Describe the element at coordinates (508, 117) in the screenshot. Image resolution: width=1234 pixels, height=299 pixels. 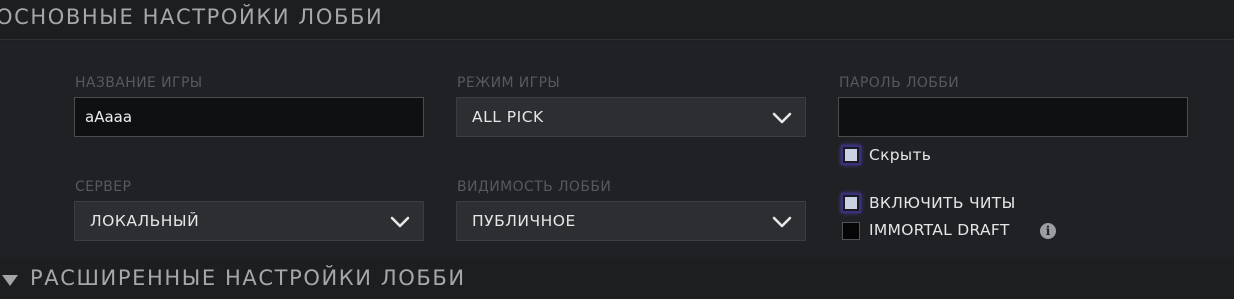
I see `game-mode-selected-value: ALL PICK` at that location.